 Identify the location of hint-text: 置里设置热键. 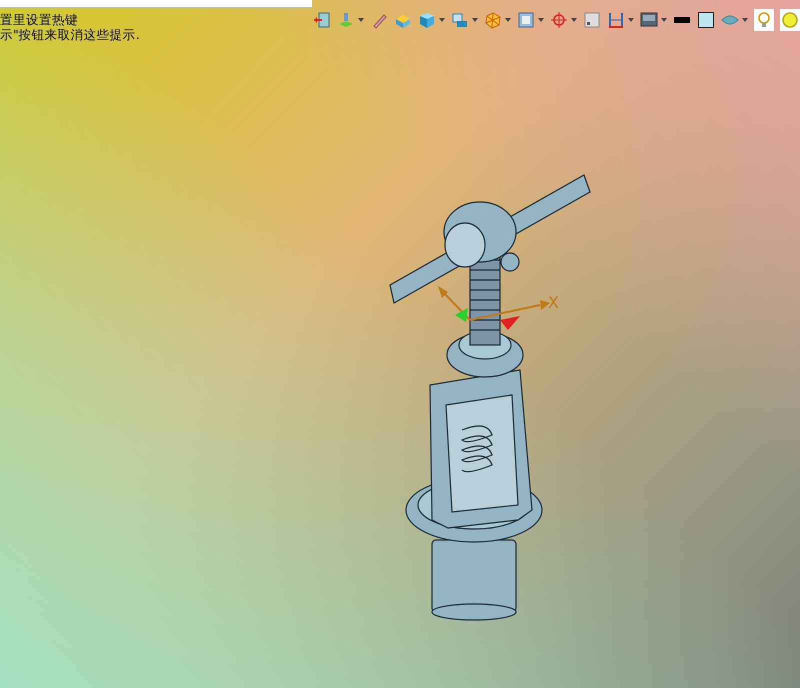
(39, 19).